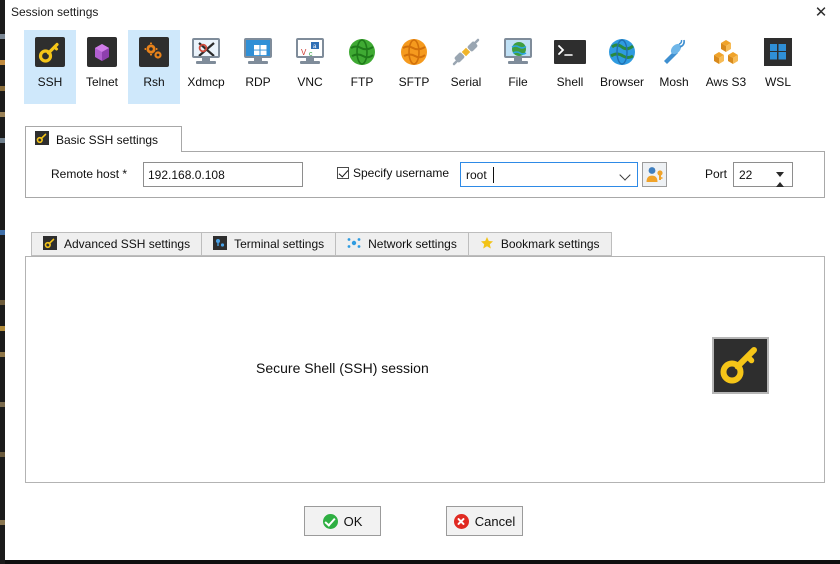 The width and height of the screenshot is (840, 564). Describe the element at coordinates (107, 139) in the screenshot. I see `tab-label: Basic SSH settings` at that location.